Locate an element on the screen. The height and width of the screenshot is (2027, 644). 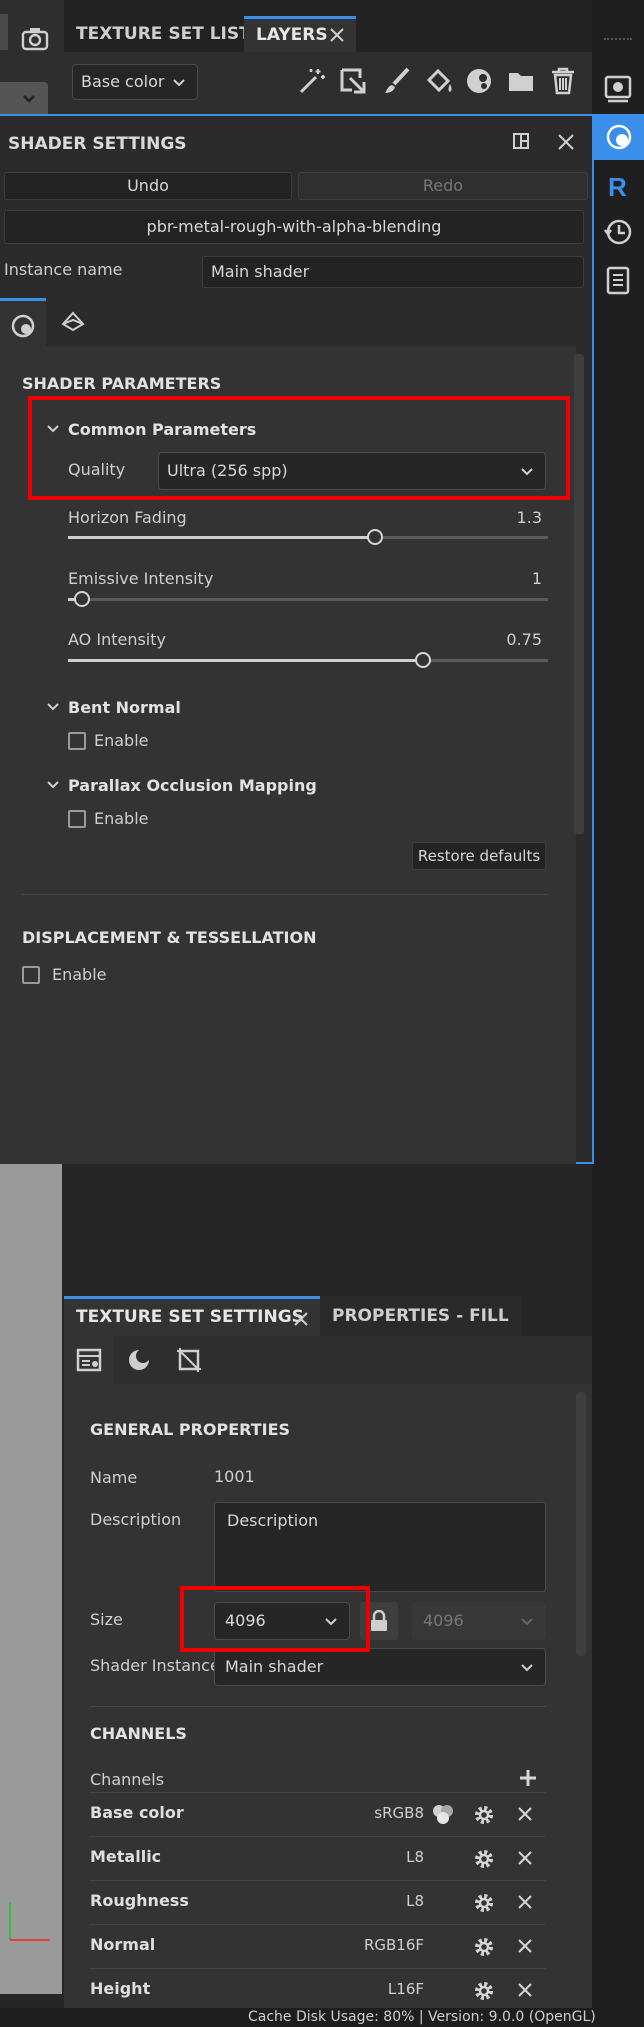
add-layer-icon is located at coordinates (353, 81).